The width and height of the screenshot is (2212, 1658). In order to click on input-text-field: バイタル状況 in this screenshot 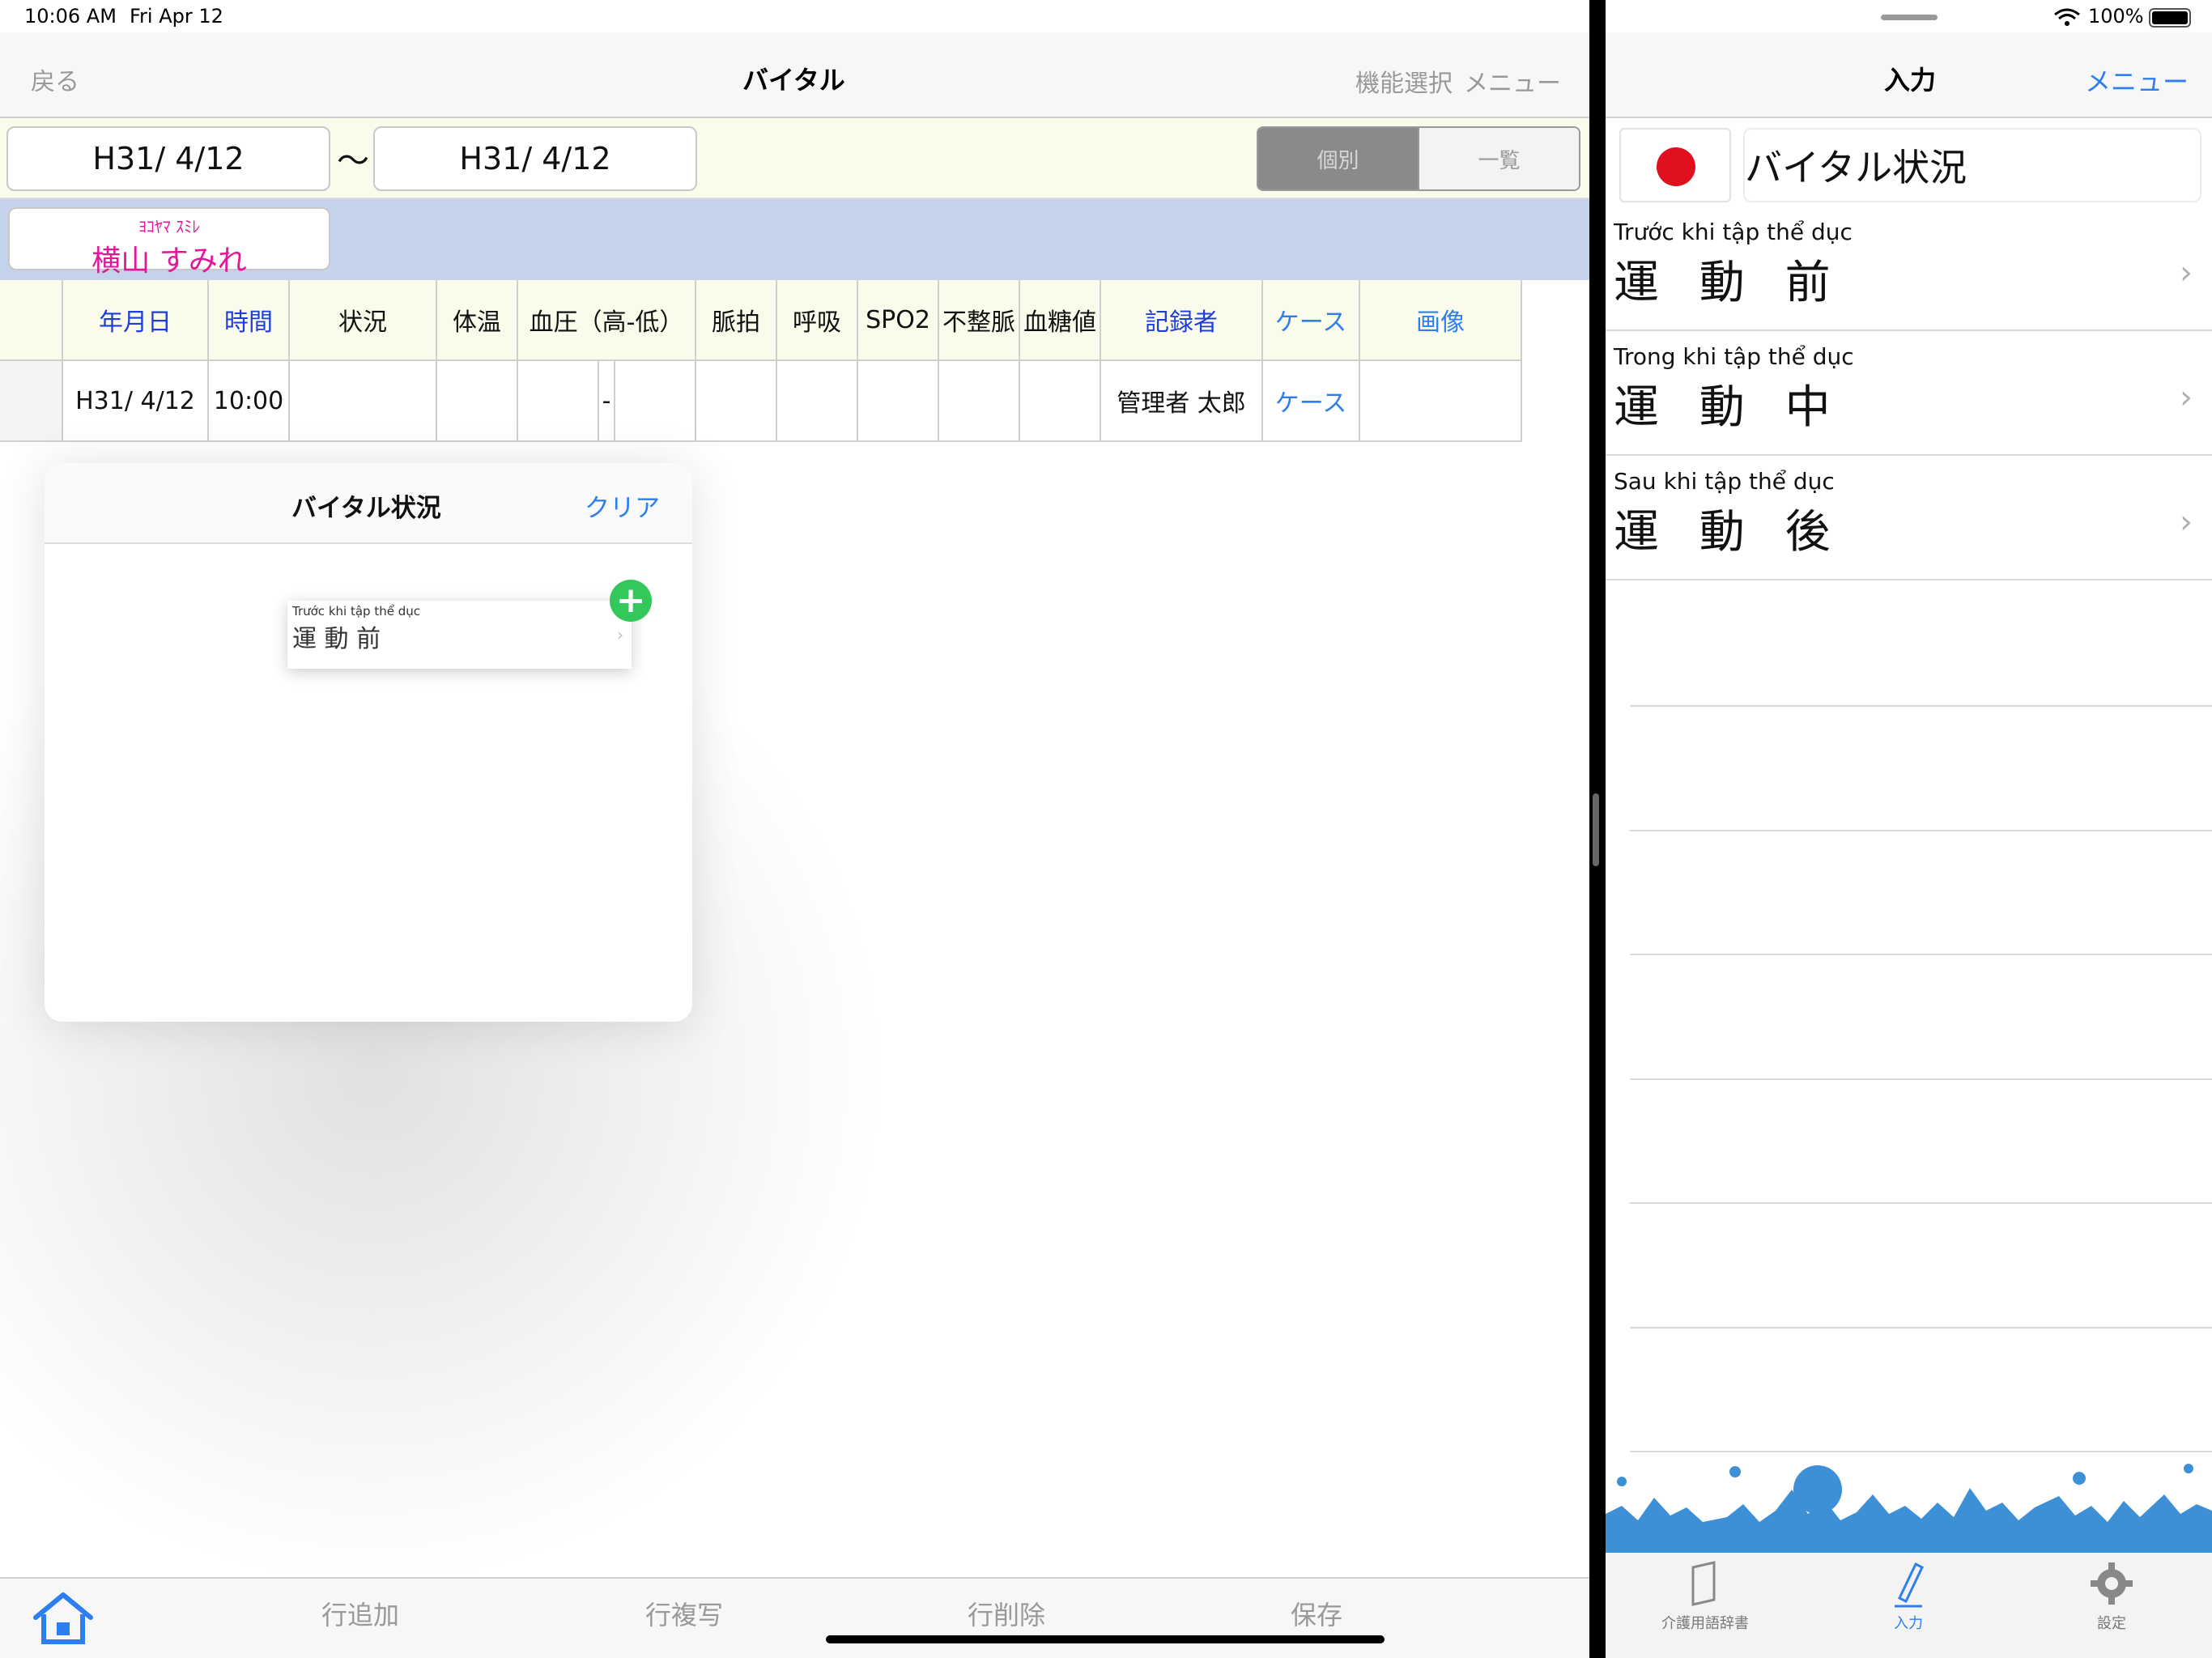, I will do `click(1972, 165)`.